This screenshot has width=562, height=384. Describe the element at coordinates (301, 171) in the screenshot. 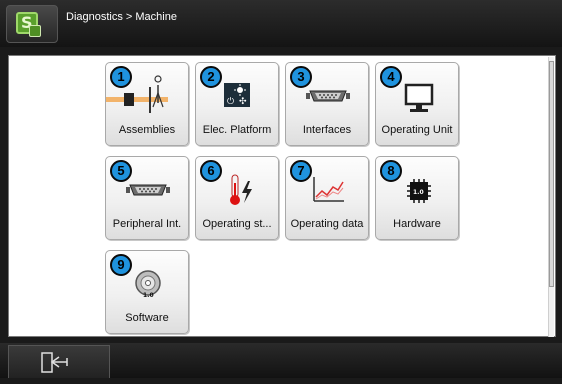

I see `tile-number-badge: 7` at that location.